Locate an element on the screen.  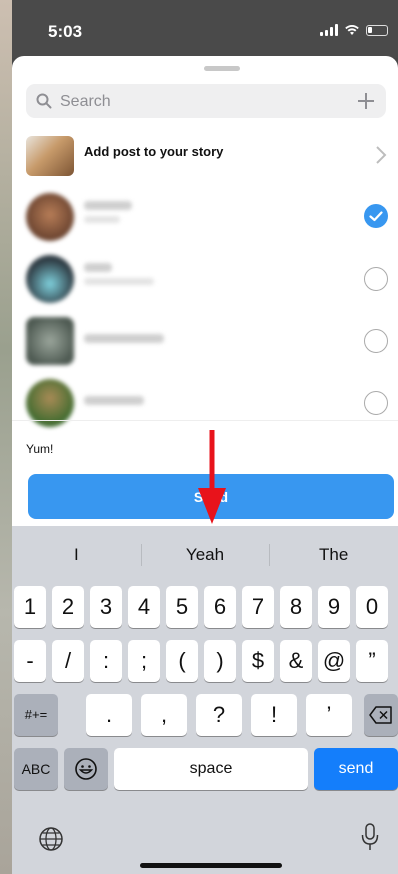
key-slash: / is located at coordinates (68, 661).